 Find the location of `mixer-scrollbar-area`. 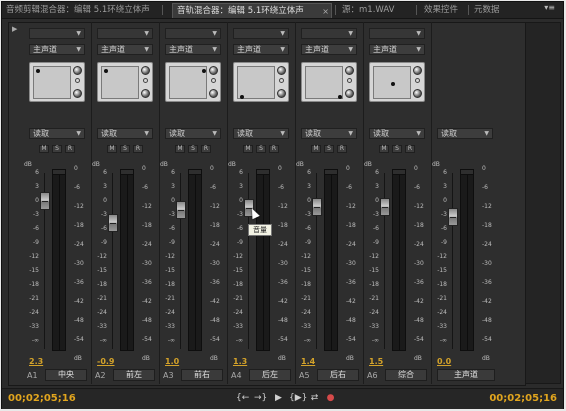

mixer-scrollbar-area is located at coordinates (543, 203).